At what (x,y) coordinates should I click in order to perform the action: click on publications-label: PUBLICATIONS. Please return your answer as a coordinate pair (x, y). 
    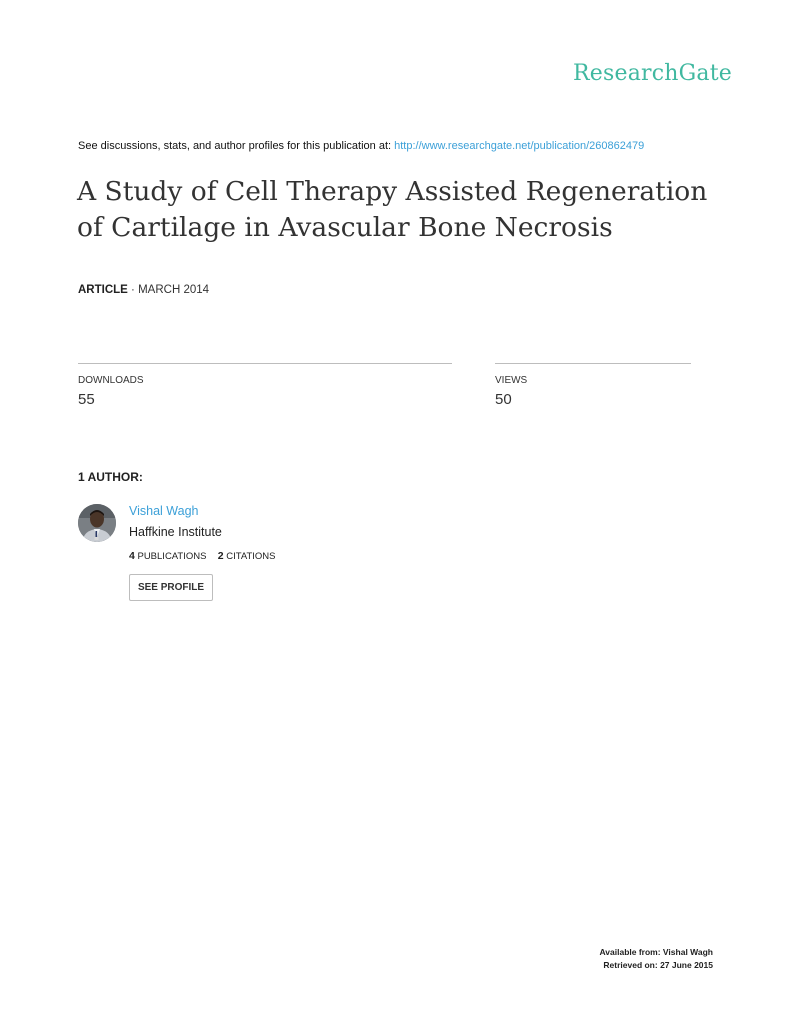
    Looking at the image, I should click on (172, 556).